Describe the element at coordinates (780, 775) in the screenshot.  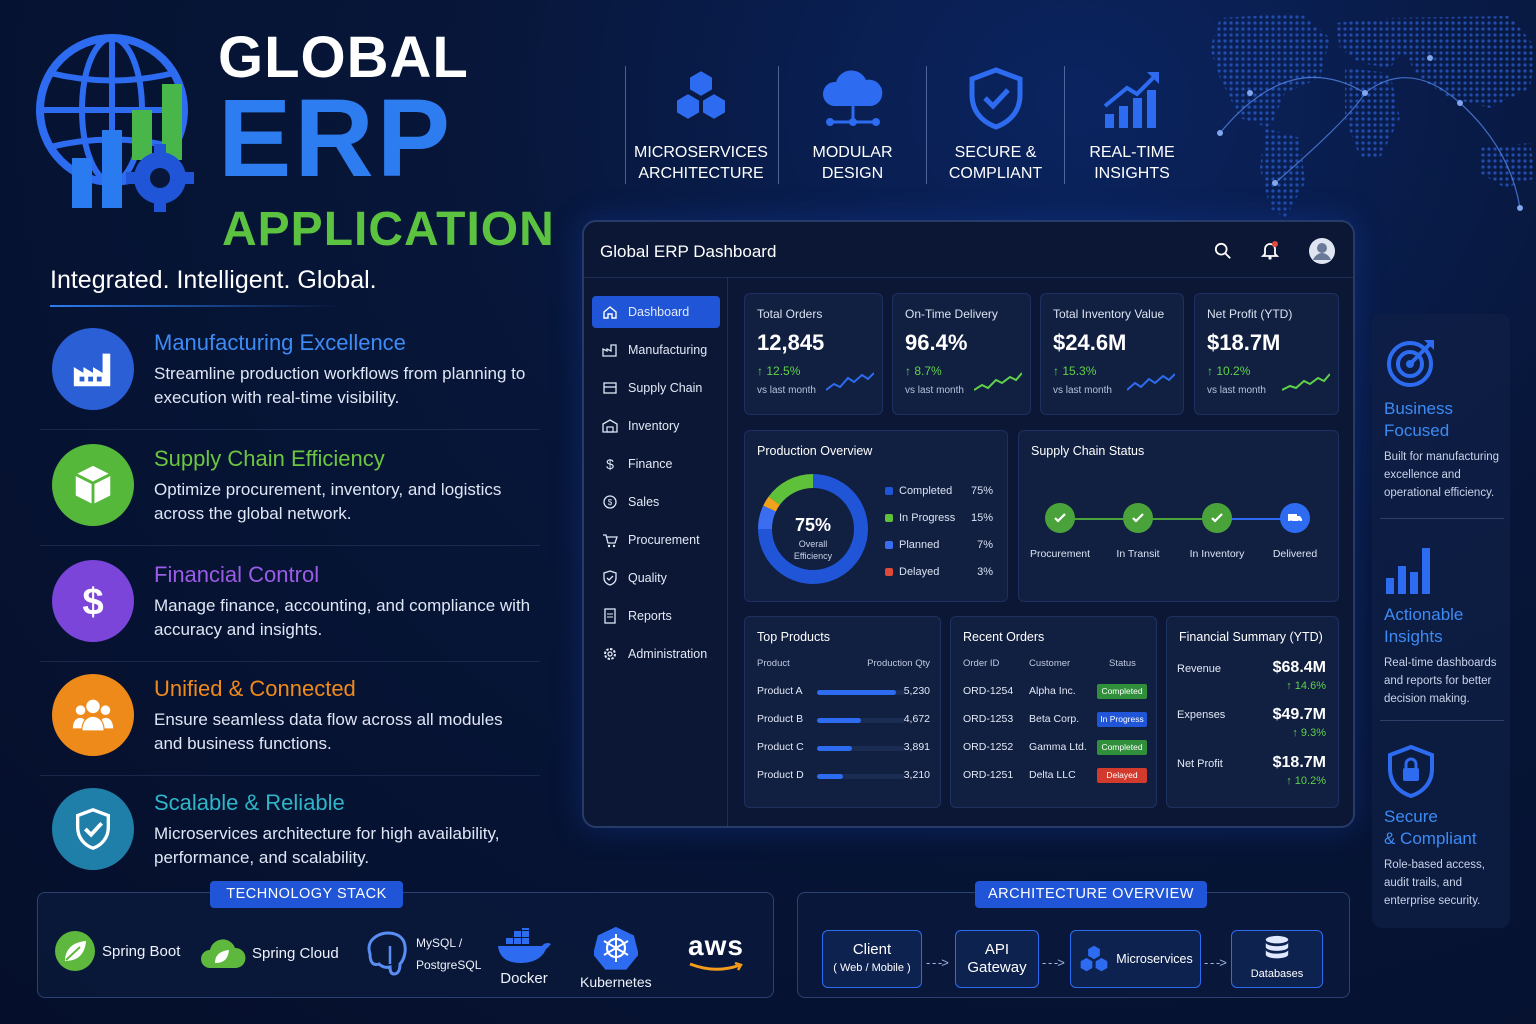
I see `product-name: Product D` at that location.